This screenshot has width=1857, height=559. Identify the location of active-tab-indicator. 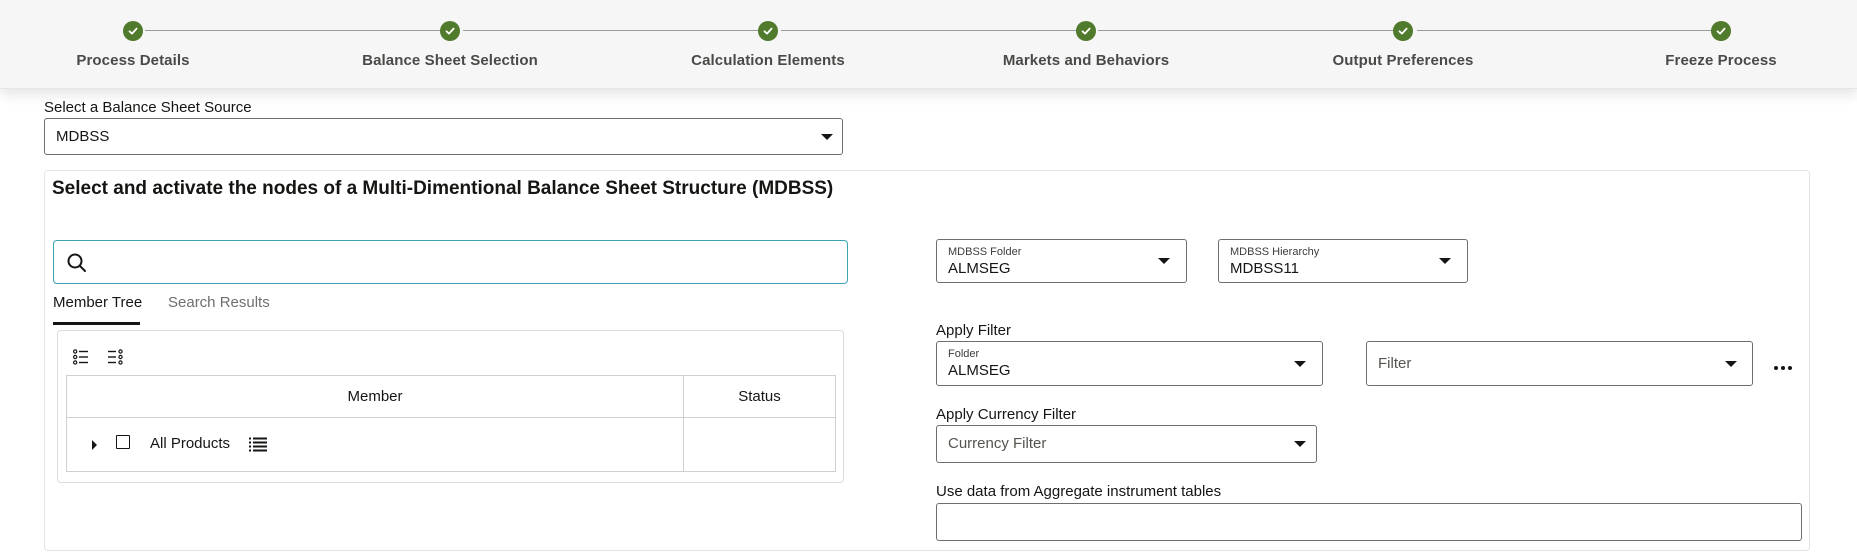
(96, 323).